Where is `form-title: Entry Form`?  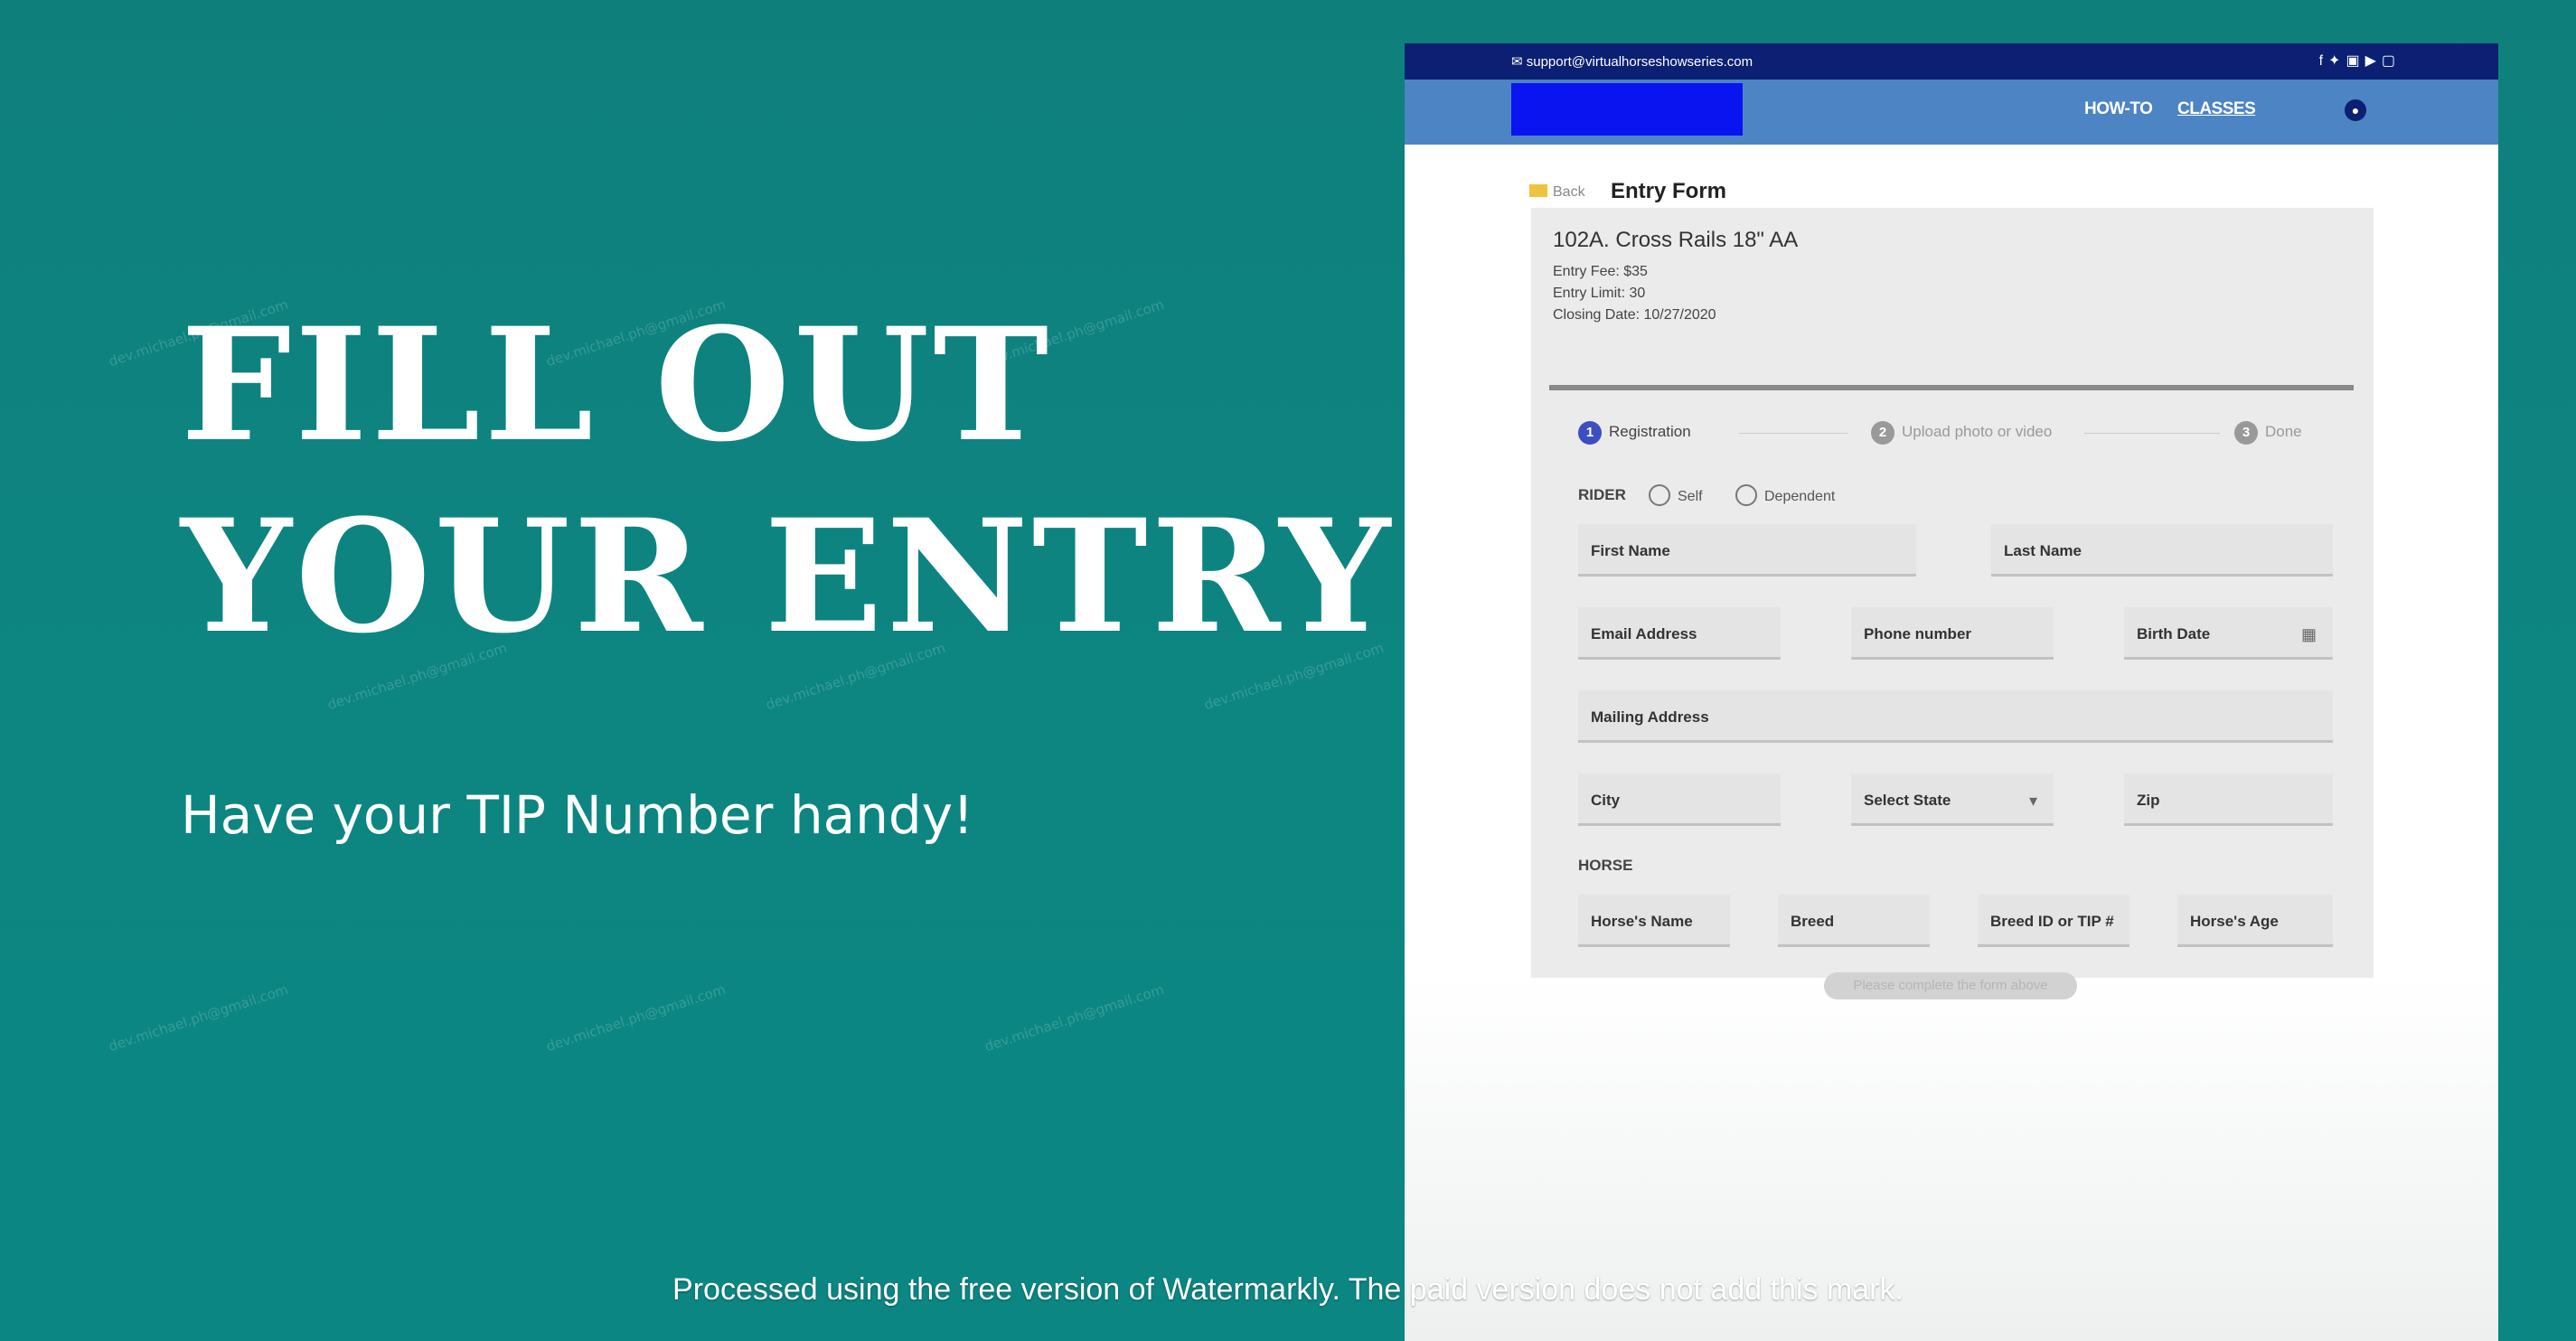 form-title: Entry Form is located at coordinates (1669, 191).